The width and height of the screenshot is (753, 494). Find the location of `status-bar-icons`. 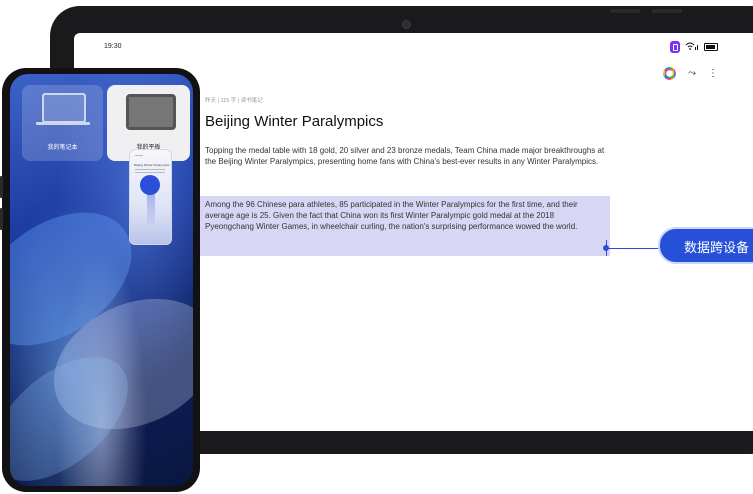

status-bar-icons is located at coordinates (694, 47).